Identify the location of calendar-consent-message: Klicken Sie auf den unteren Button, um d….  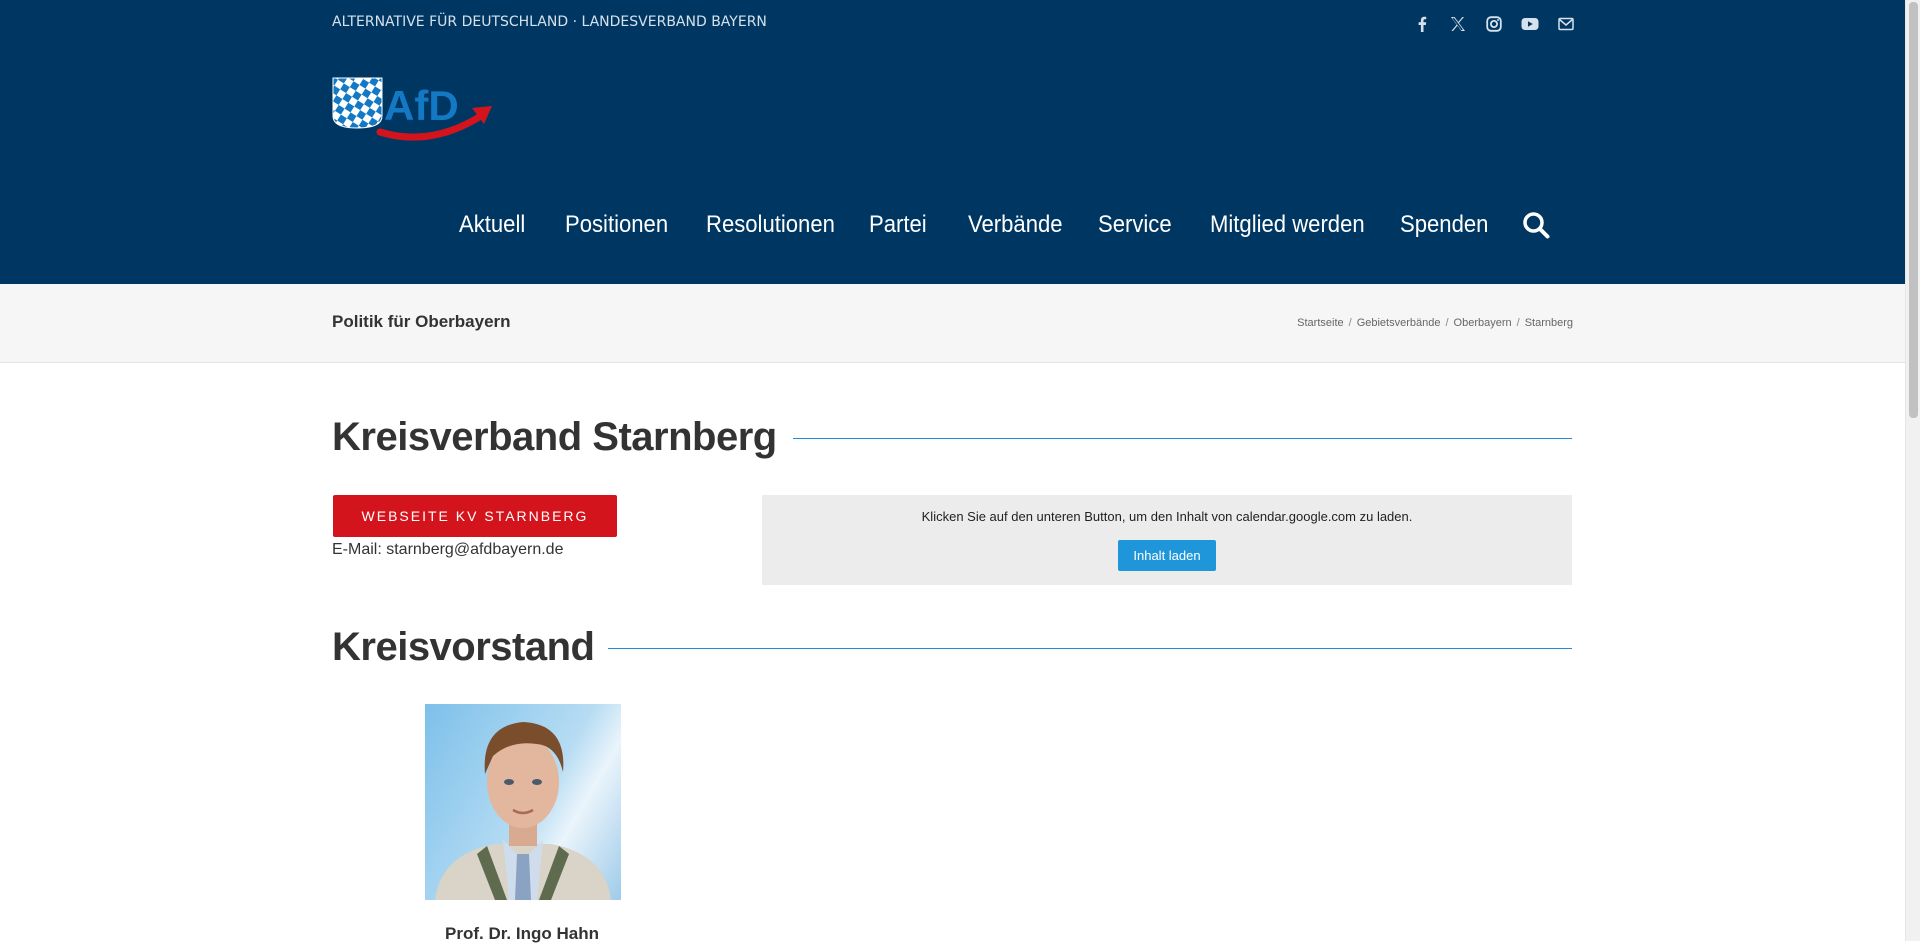
(1167, 516).